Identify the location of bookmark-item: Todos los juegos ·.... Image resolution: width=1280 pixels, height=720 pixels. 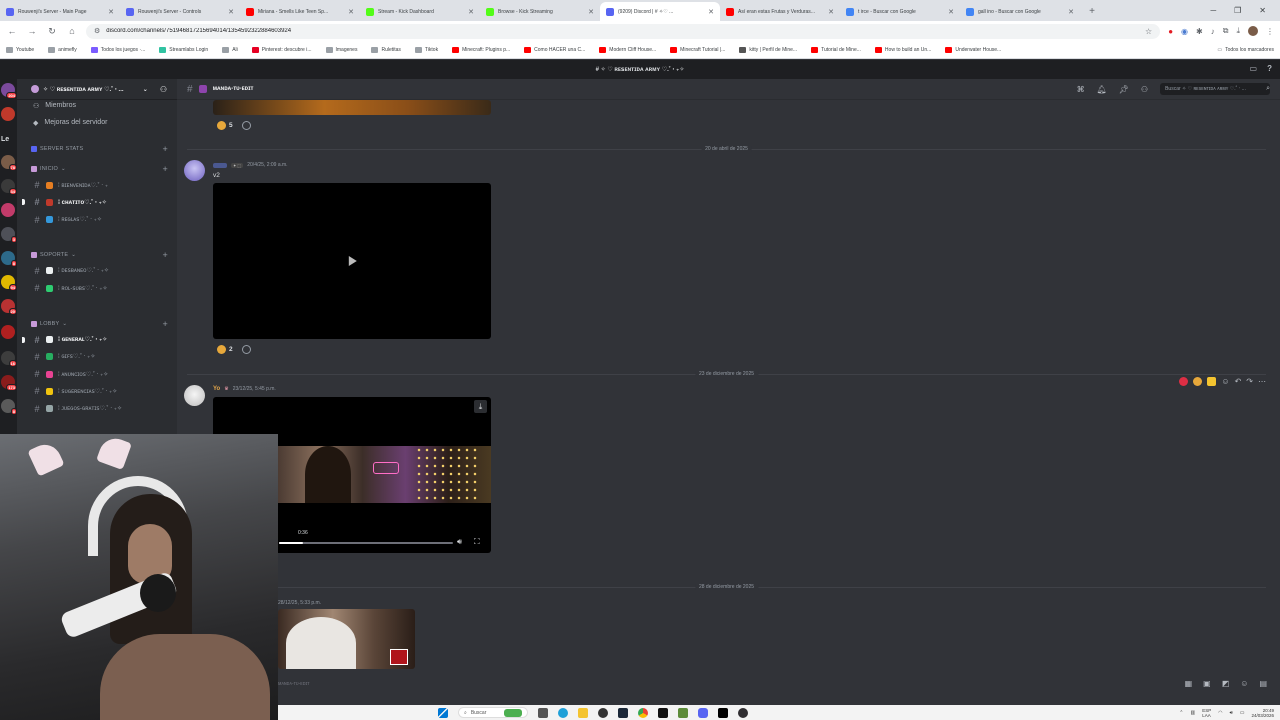
(117, 49).